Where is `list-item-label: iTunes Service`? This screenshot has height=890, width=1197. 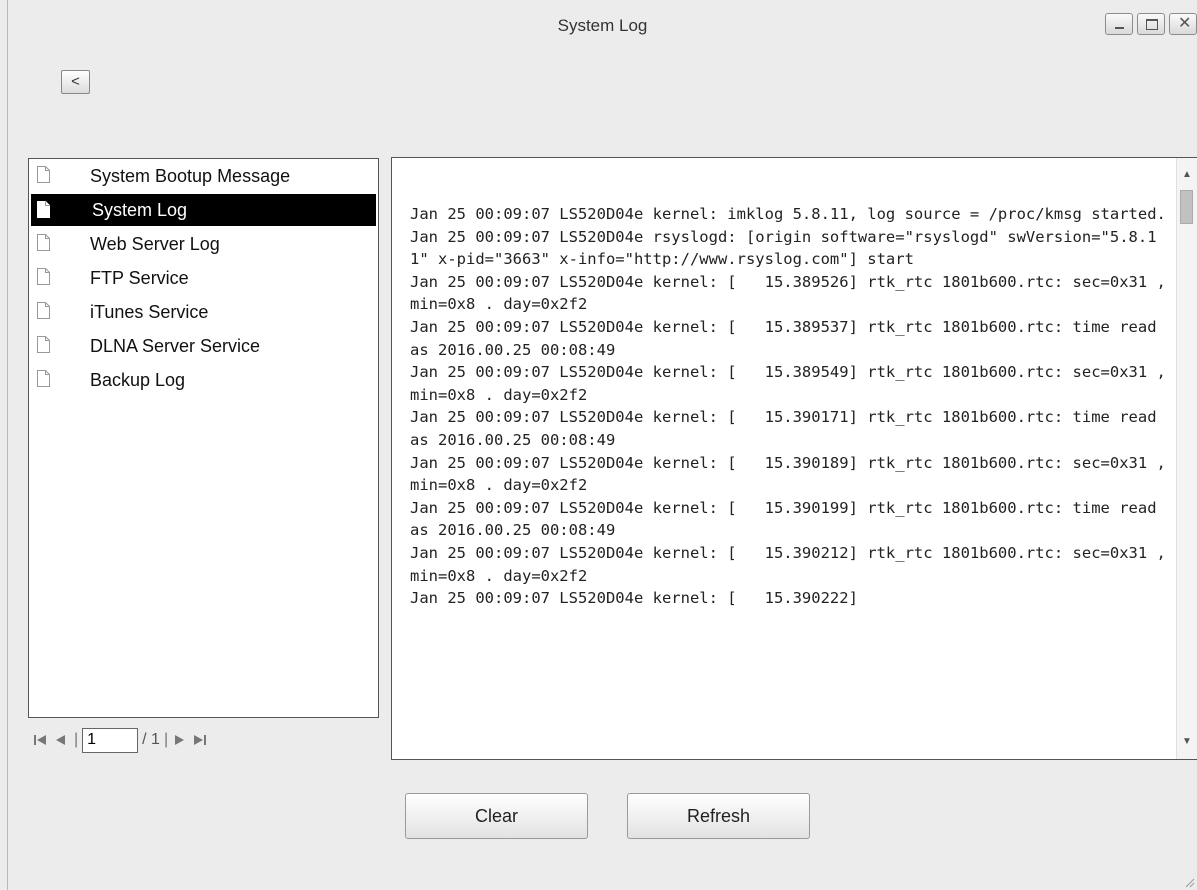 list-item-label: iTunes Service is located at coordinates (149, 311).